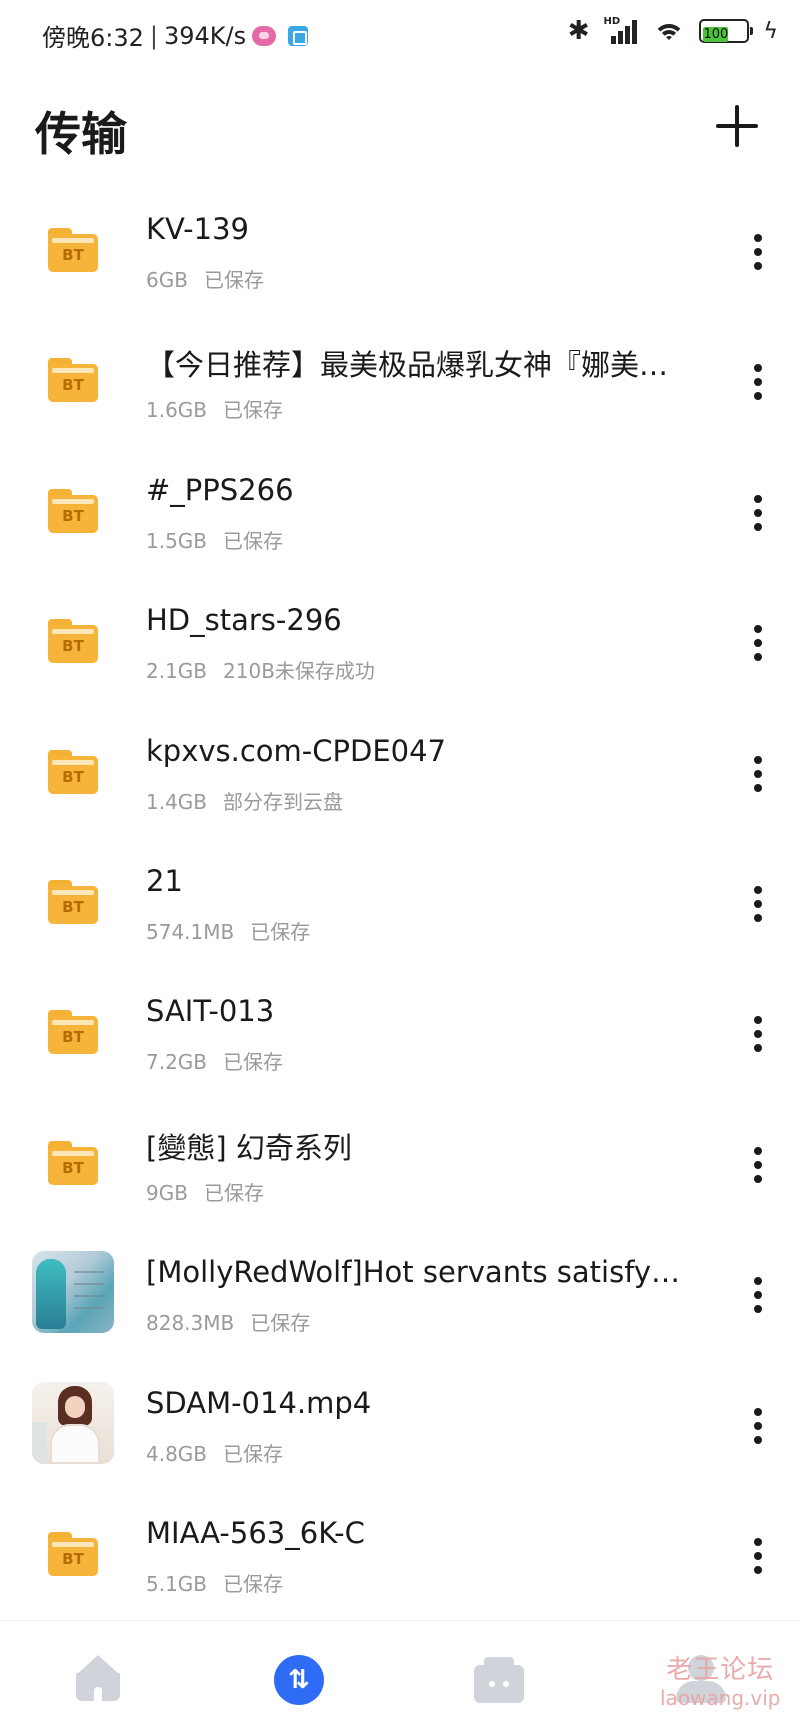 This screenshot has height=1733, width=800. Describe the element at coordinates (244, 620) in the screenshot. I see `item-name: HD_stars-296` at that location.